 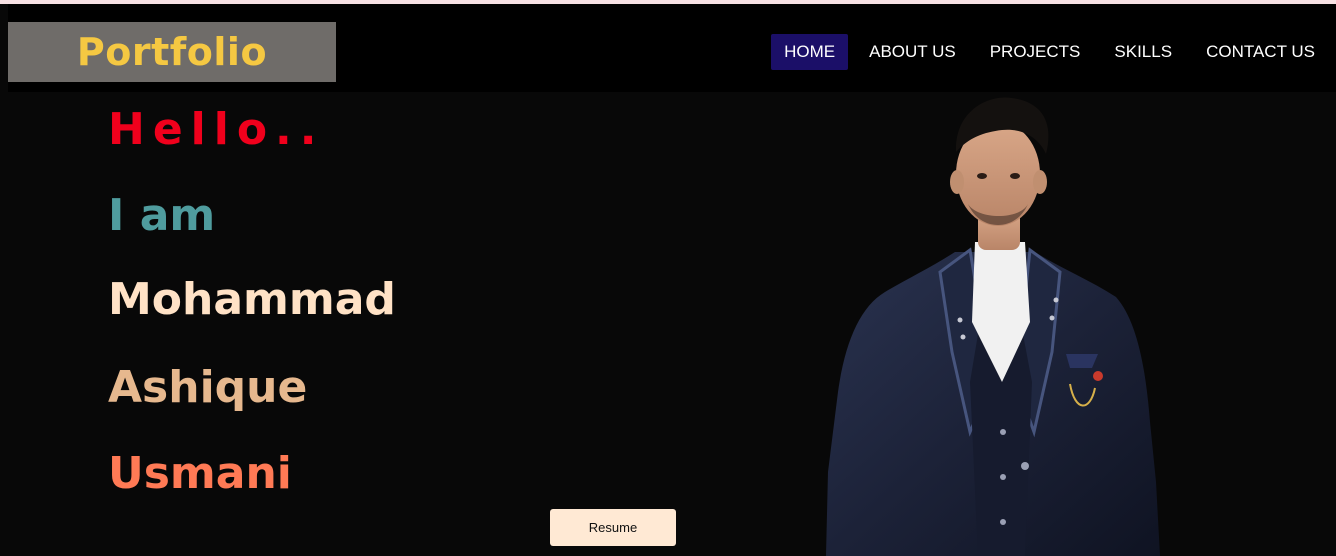 What do you see at coordinates (1035, 52) in the screenshot?
I see `nav-link-projects: PROJECTS` at bounding box center [1035, 52].